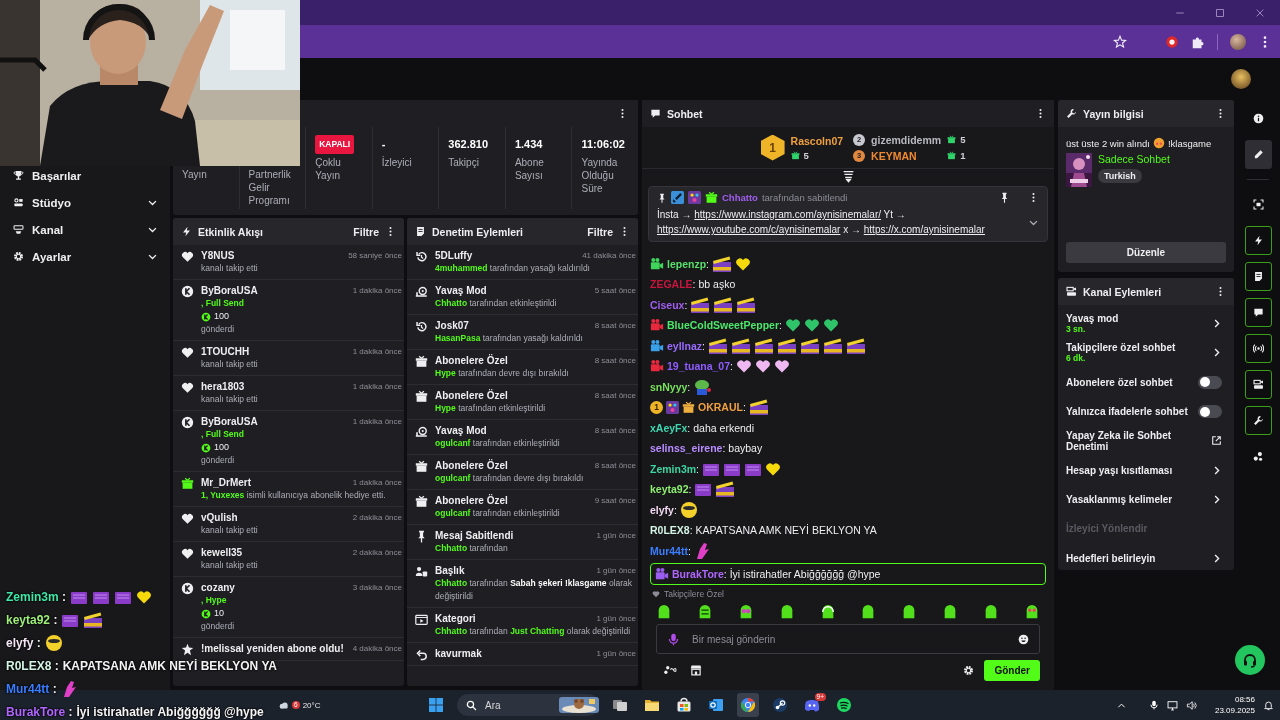 Image resolution: width=1280 pixels, height=720 pixels. Describe the element at coordinates (85, 175) in the screenshot. I see `sidebar-item: Başarılar` at that location.